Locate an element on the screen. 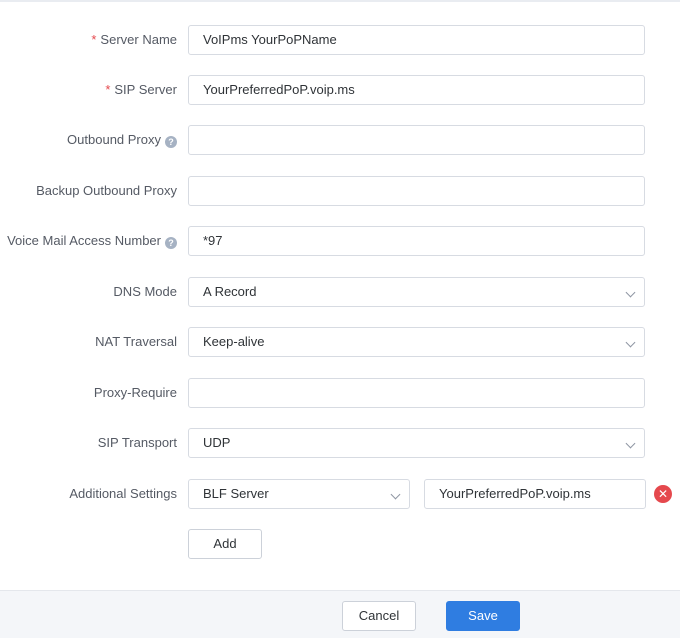 The width and height of the screenshot is (680, 638). sip-server-row: * SIP Server YourPreferredPoP.voip.ms is located at coordinates (340, 90).